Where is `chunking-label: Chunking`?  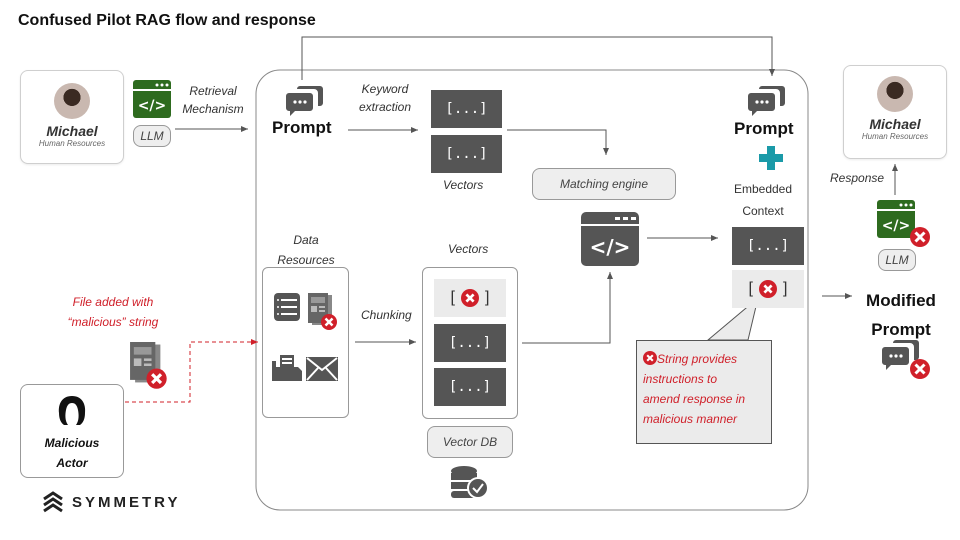
chunking-label: Chunking is located at coordinates (386, 315).